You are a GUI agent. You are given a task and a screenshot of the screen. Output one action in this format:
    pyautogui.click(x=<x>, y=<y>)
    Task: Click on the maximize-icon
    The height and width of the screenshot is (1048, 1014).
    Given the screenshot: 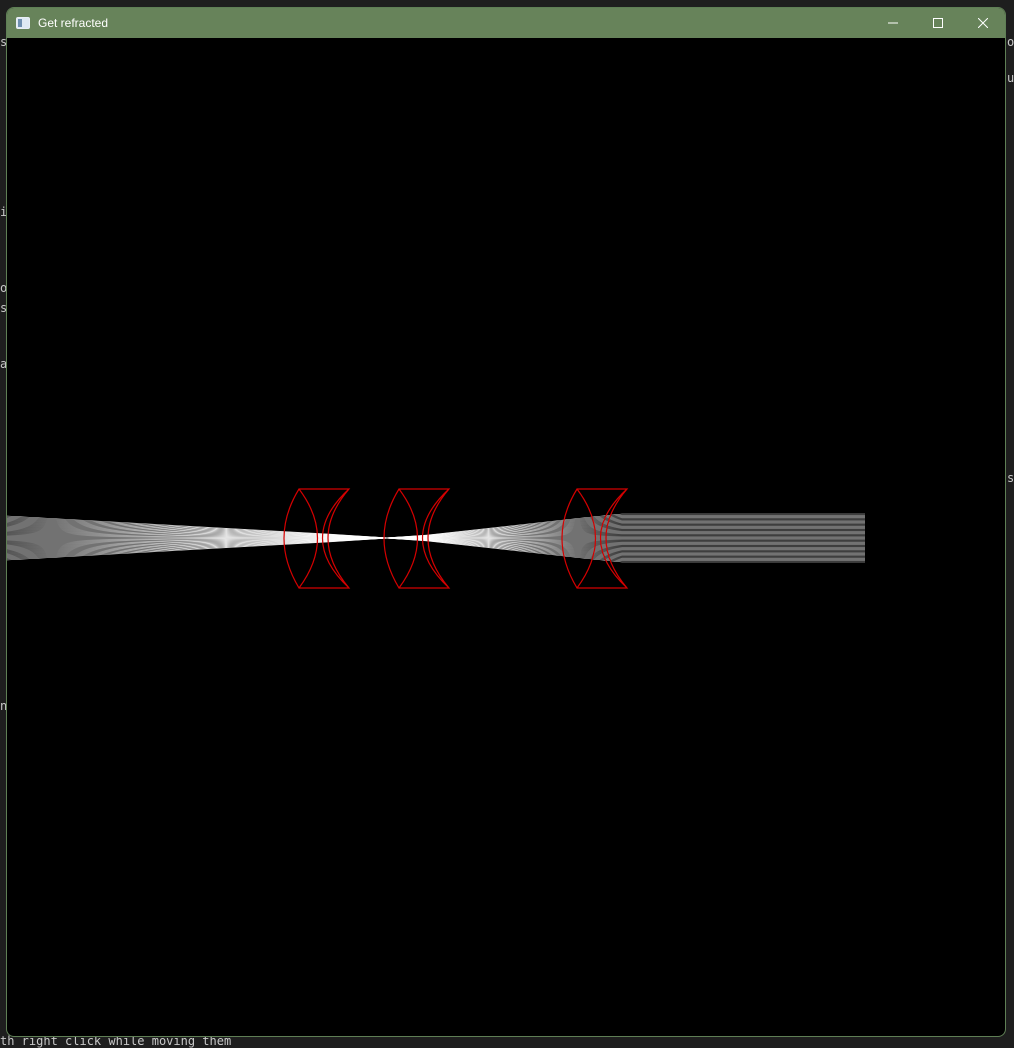 What is the action you would take?
    pyautogui.click(x=938, y=23)
    